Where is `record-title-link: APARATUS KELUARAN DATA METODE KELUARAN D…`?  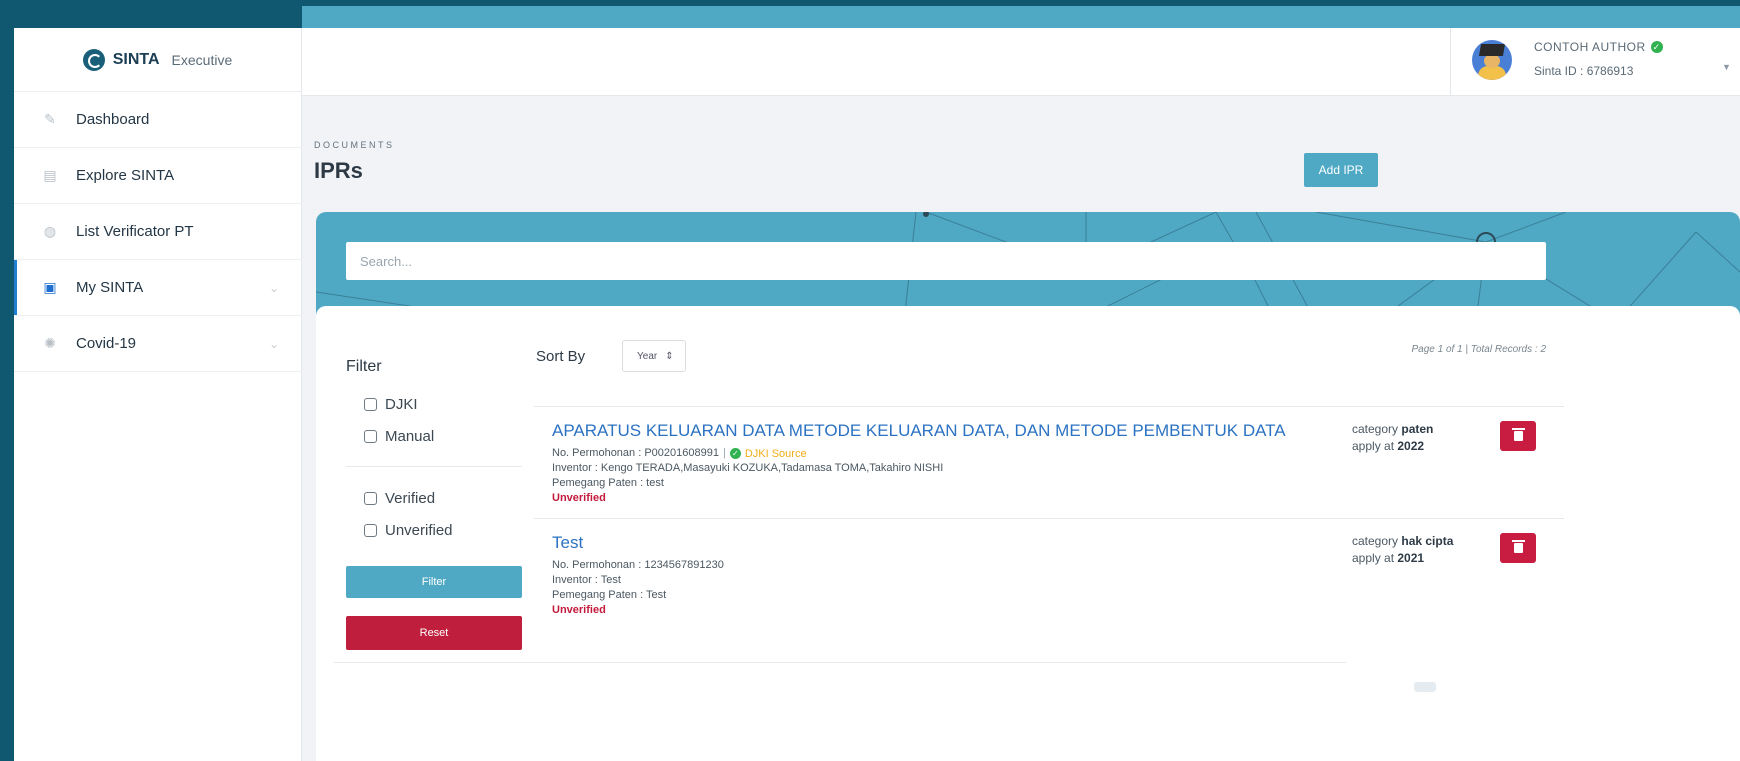
record-title-link: APARATUS KELUARAN DATA METODE KELUARAN D… is located at coordinates (919, 431).